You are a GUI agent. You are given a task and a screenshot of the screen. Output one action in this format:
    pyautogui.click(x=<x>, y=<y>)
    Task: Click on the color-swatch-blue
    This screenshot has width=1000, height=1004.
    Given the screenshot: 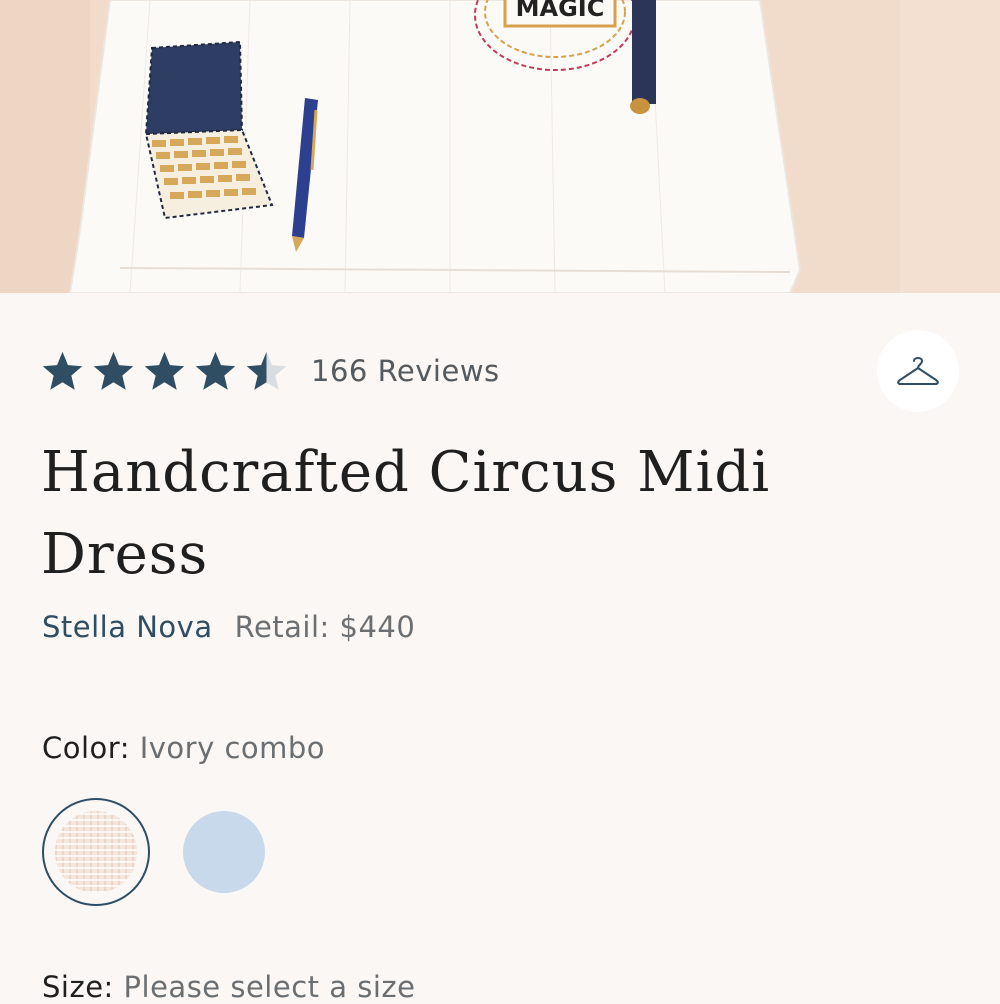 What is the action you would take?
    pyautogui.click(x=224, y=852)
    